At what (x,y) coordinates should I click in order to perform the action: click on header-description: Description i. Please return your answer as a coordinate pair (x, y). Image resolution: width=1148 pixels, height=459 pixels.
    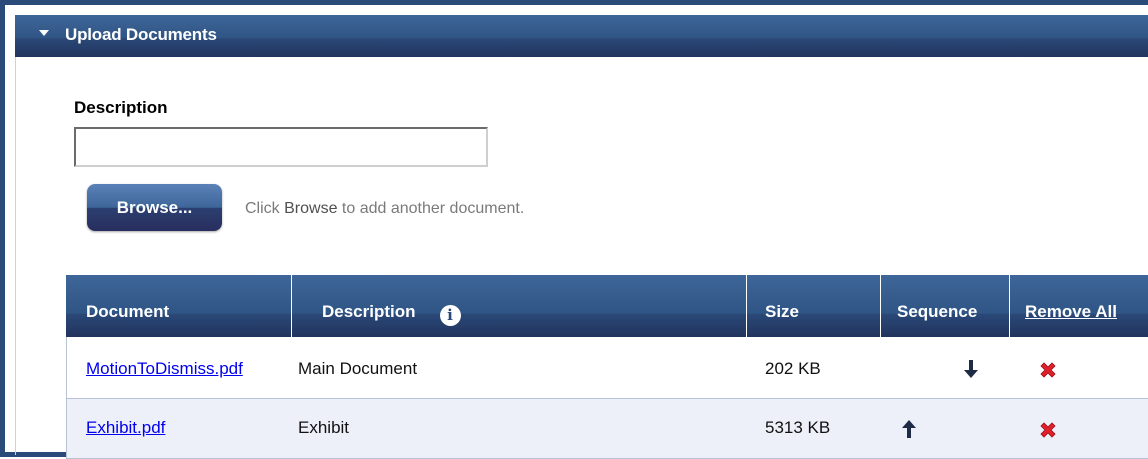
    Looking at the image, I should click on (519, 306).